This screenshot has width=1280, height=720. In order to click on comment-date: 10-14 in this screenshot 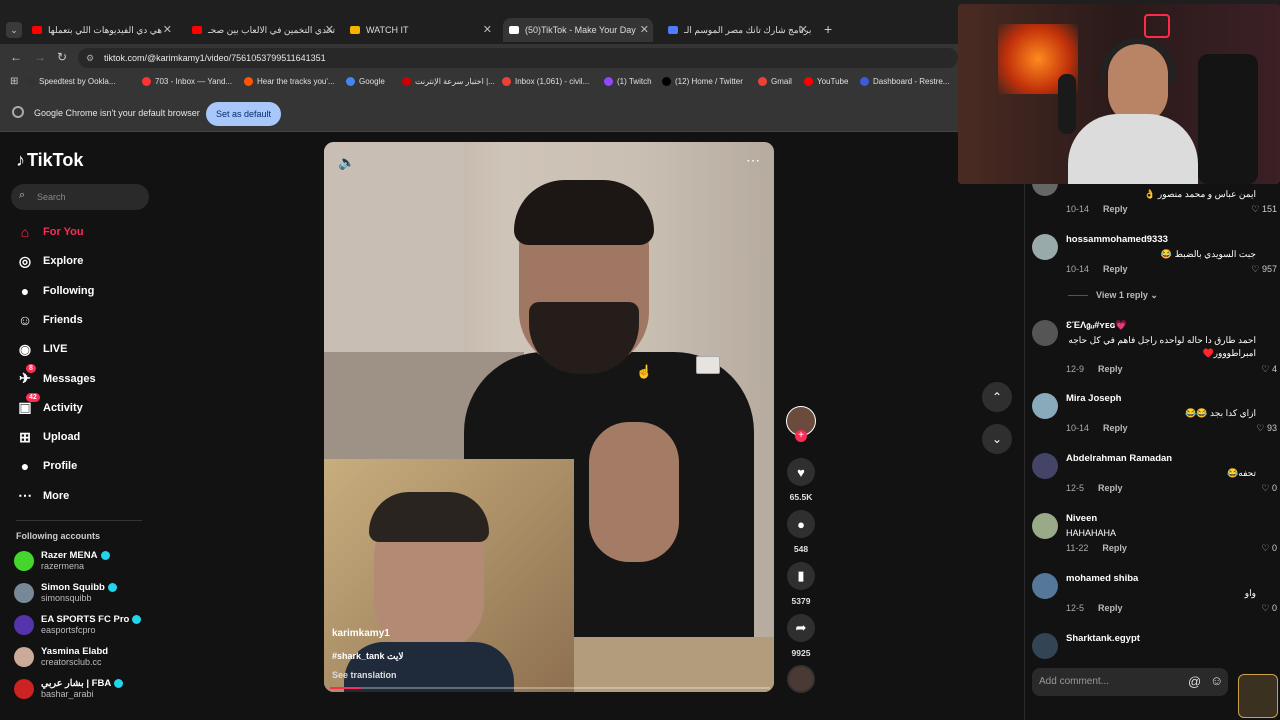, I will do `click(1078, 269)`.